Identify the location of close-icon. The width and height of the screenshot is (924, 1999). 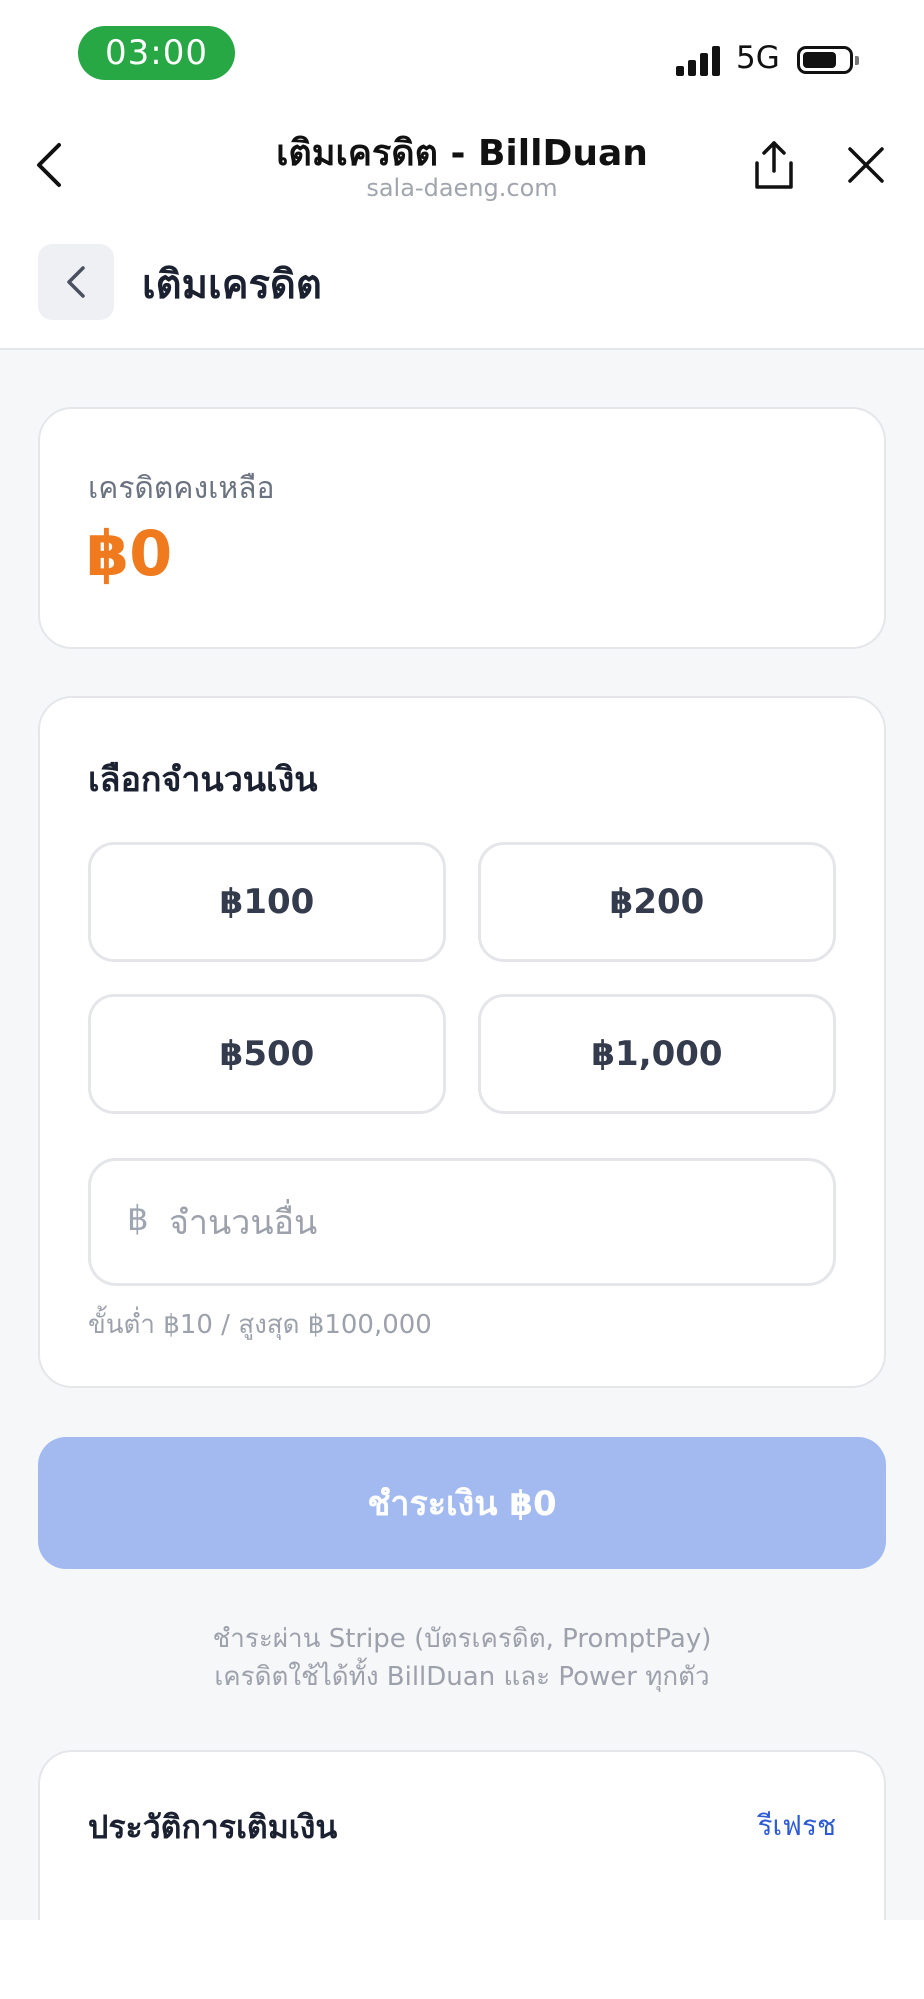
(866, 165).